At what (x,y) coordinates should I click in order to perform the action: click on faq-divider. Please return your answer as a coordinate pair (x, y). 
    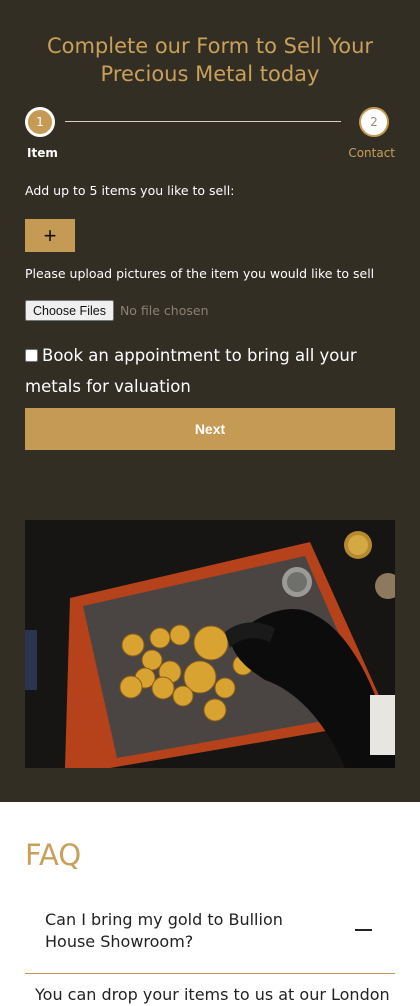
    Looking at the image, I should click on (210, 973).